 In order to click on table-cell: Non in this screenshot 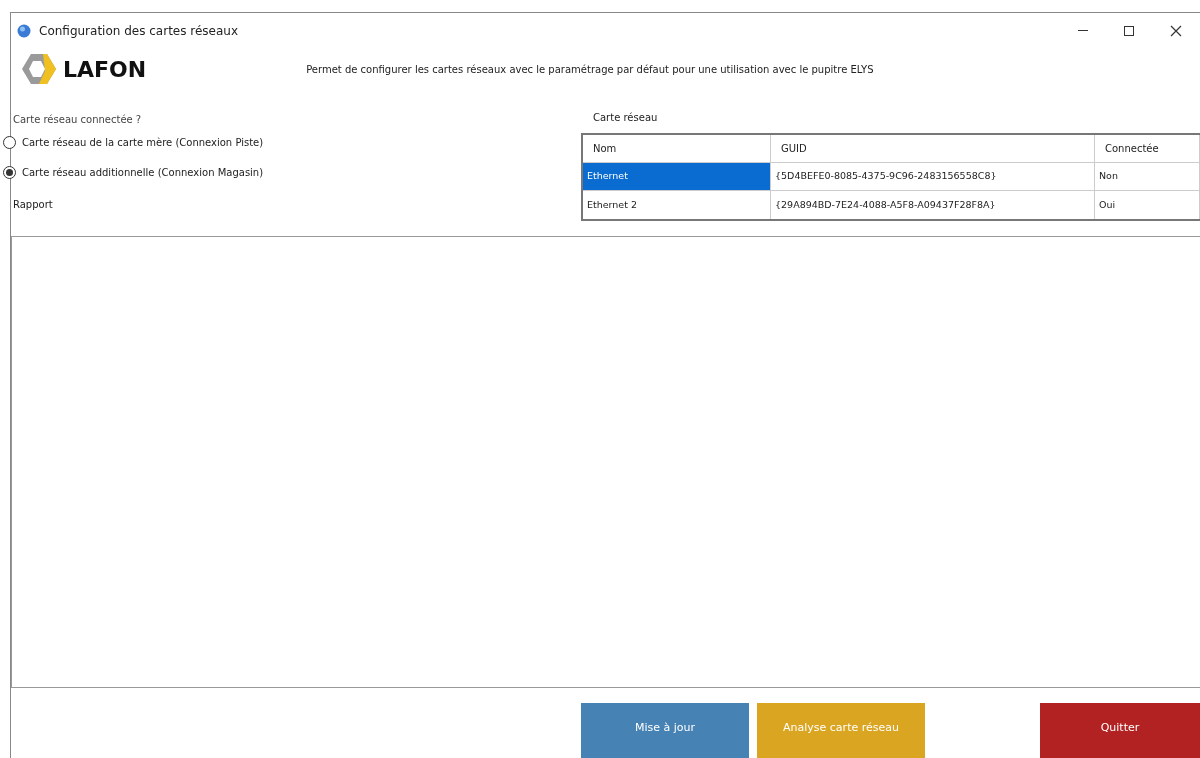, I will do `click(1147, 176)`.